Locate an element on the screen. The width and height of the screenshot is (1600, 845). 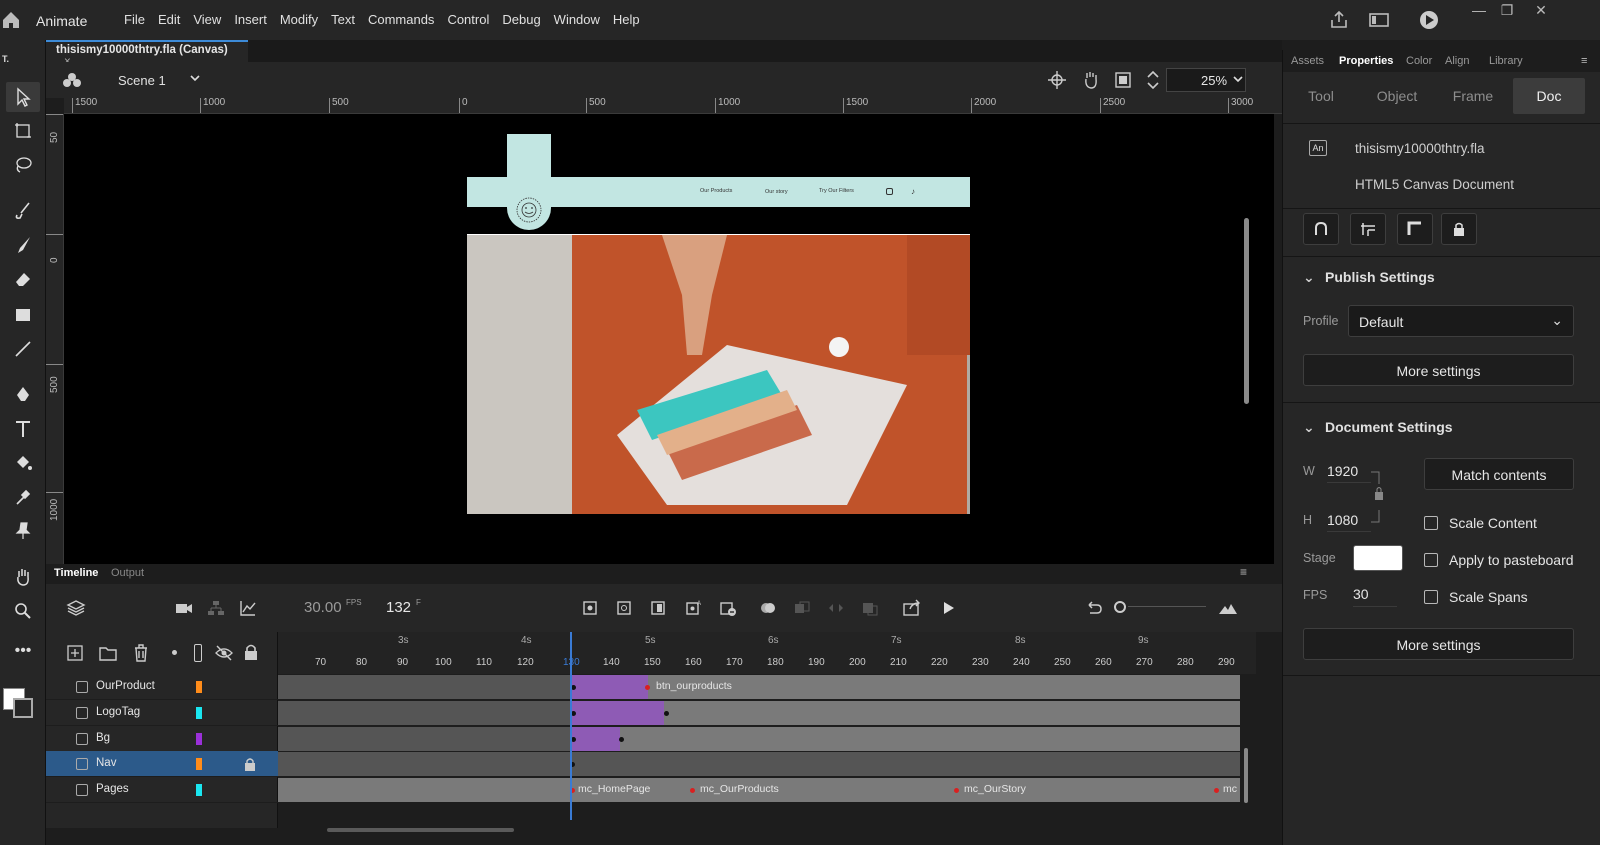
nav-link-filters: Try Our Filters is located at coordinates (836, 191).